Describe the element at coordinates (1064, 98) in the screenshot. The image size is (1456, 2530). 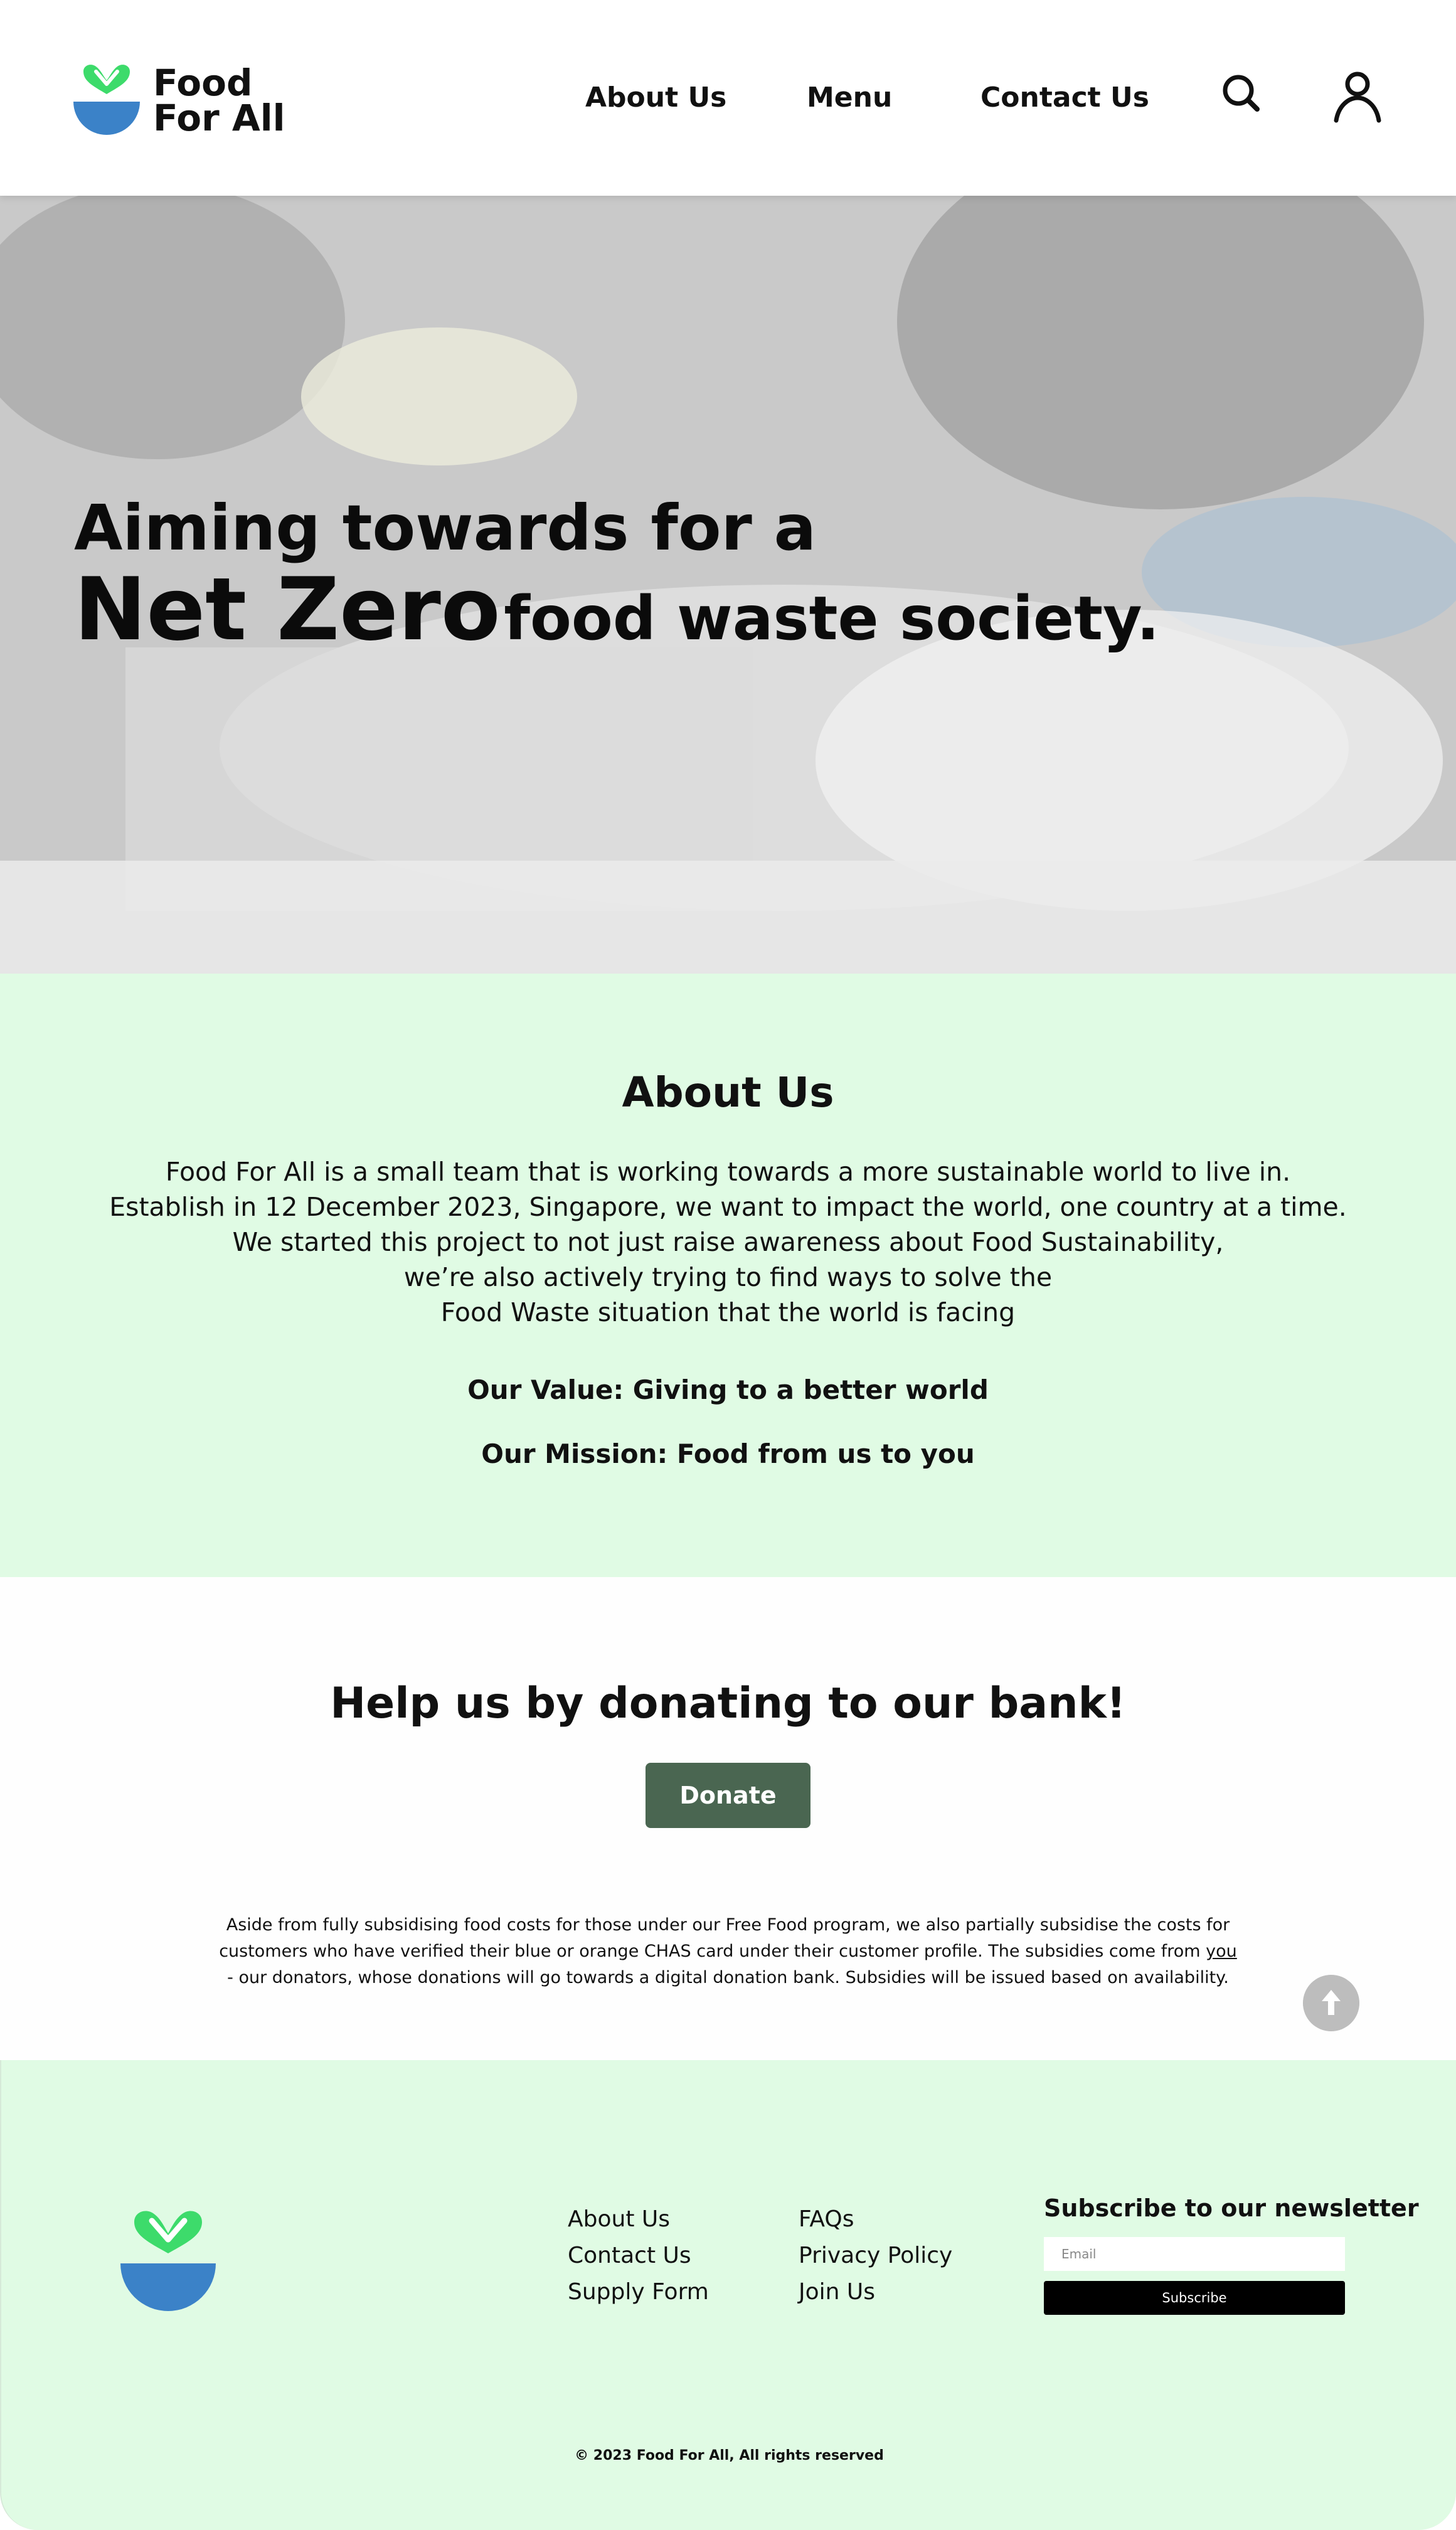
I see `nav-contact-us: Contact Us` at that location.